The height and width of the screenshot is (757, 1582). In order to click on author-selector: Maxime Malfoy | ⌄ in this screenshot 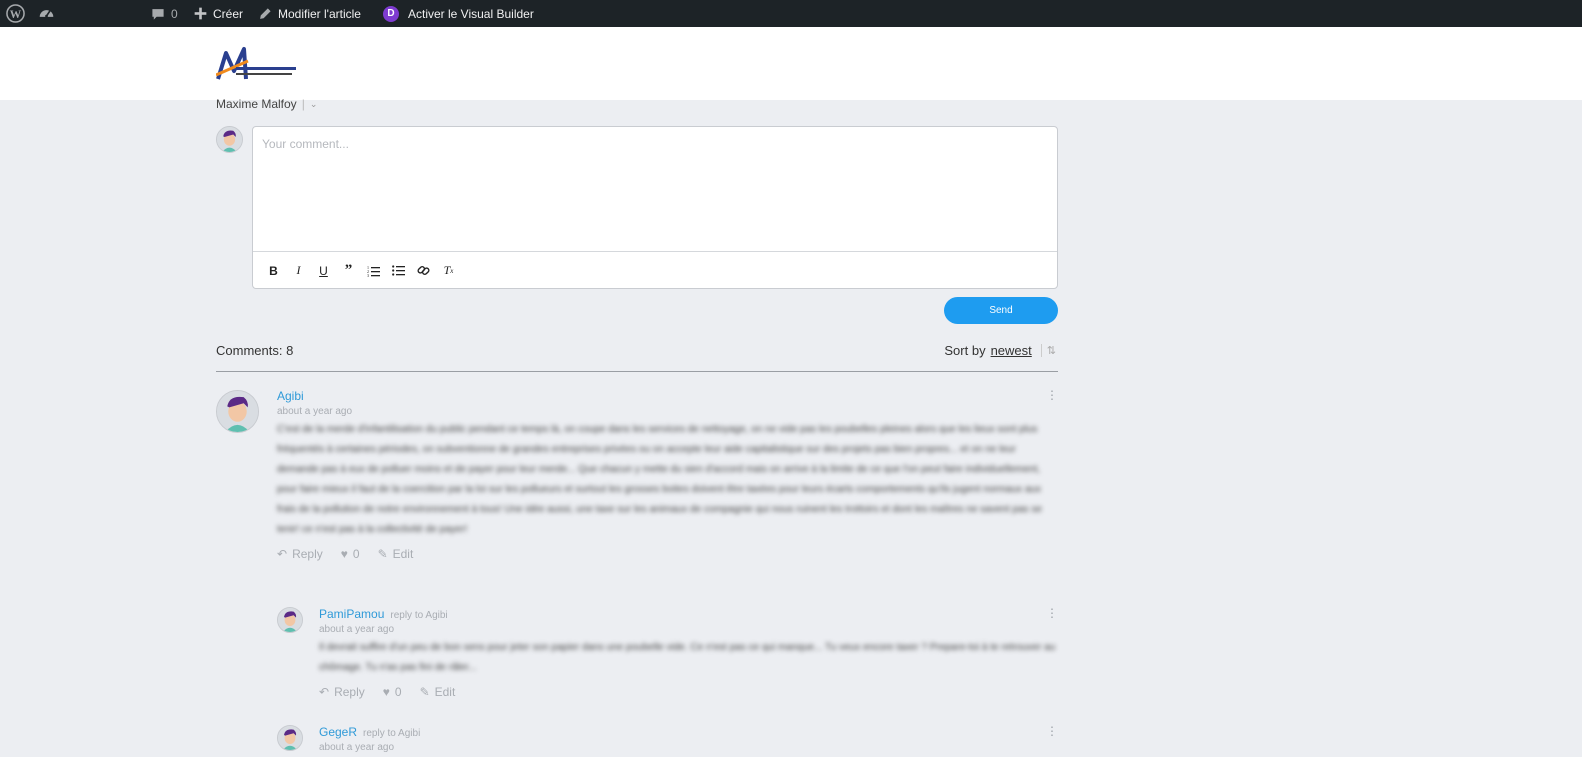, I will do `click(266, 104)`.